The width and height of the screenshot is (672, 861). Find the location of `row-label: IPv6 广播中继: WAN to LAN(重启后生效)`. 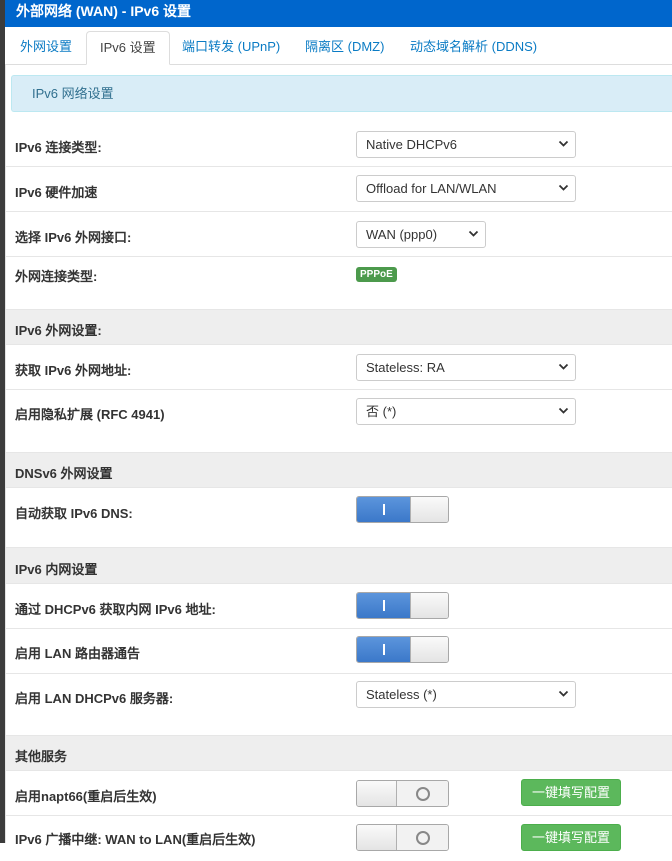

row-label: IPv6 广播中继: WAN to LAN(重启后生效) is located at coordinates (135, 839).